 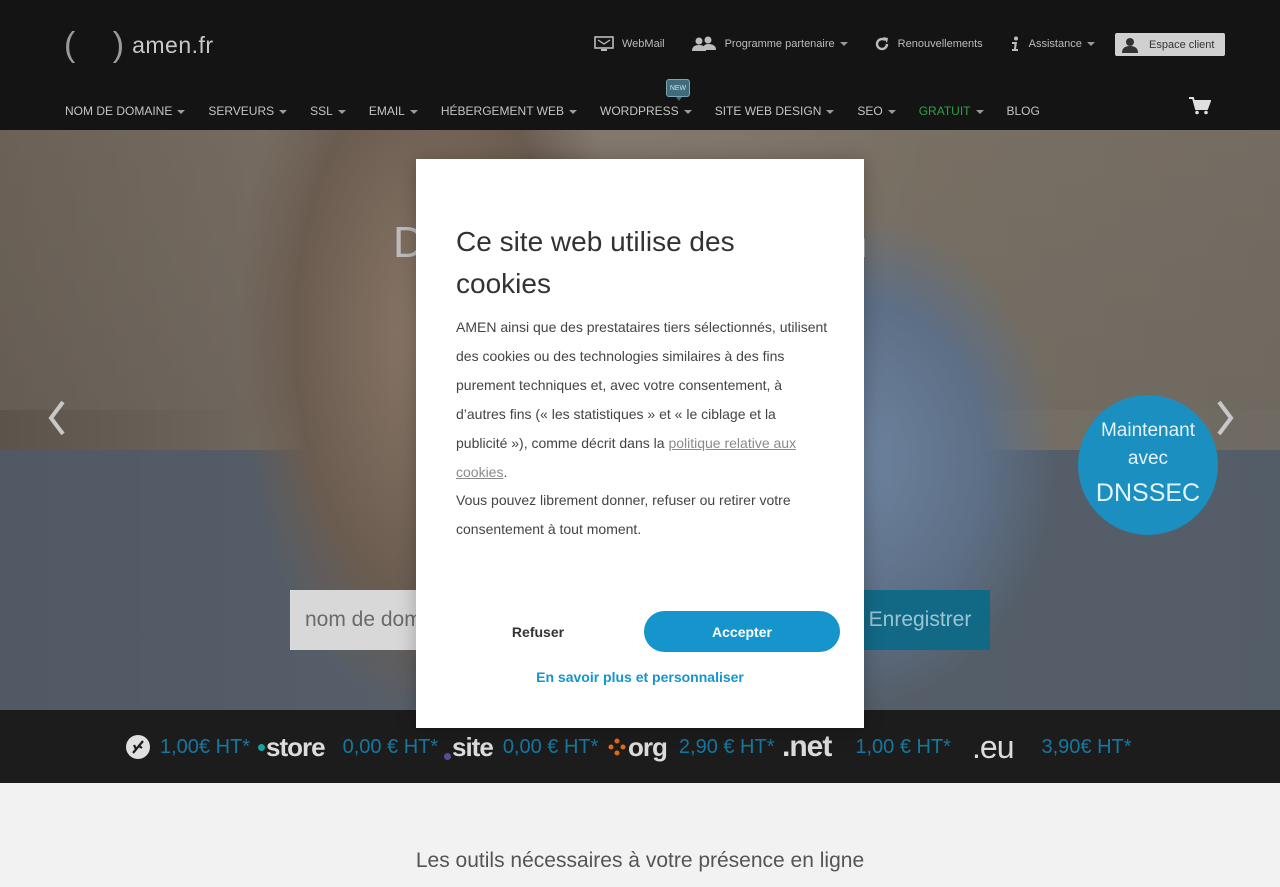 I want to click on webmail-link: WebMail, so click(x=629, y=44).